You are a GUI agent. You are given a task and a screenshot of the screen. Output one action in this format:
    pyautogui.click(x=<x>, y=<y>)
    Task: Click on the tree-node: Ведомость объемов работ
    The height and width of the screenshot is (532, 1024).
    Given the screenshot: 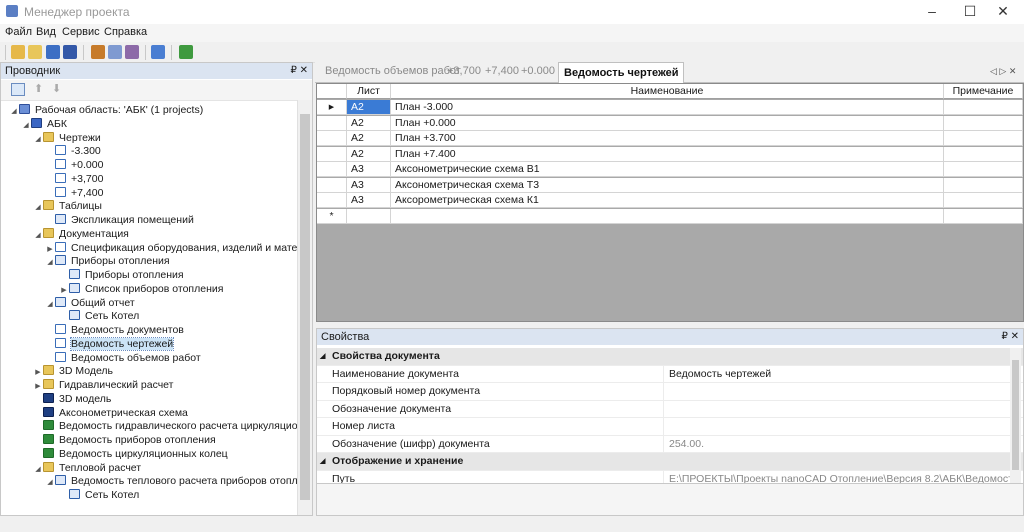 What is the action you would take?
    pyautogui.click(x=101, y=358)
    